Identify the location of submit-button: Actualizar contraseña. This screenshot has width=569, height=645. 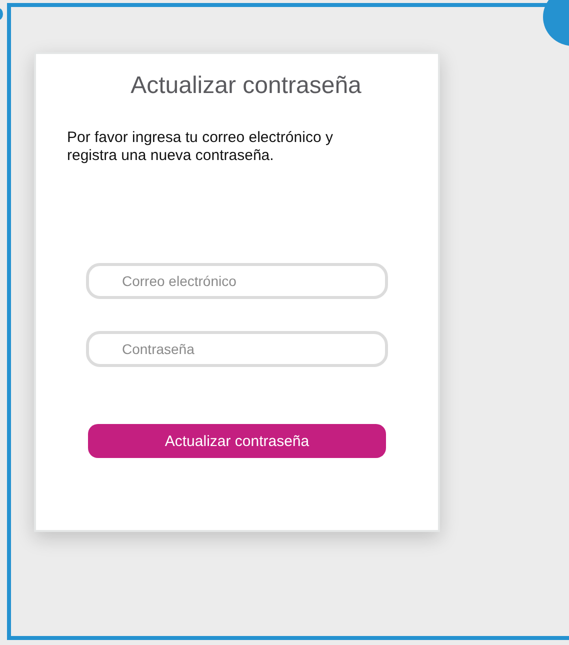
(237, 441).